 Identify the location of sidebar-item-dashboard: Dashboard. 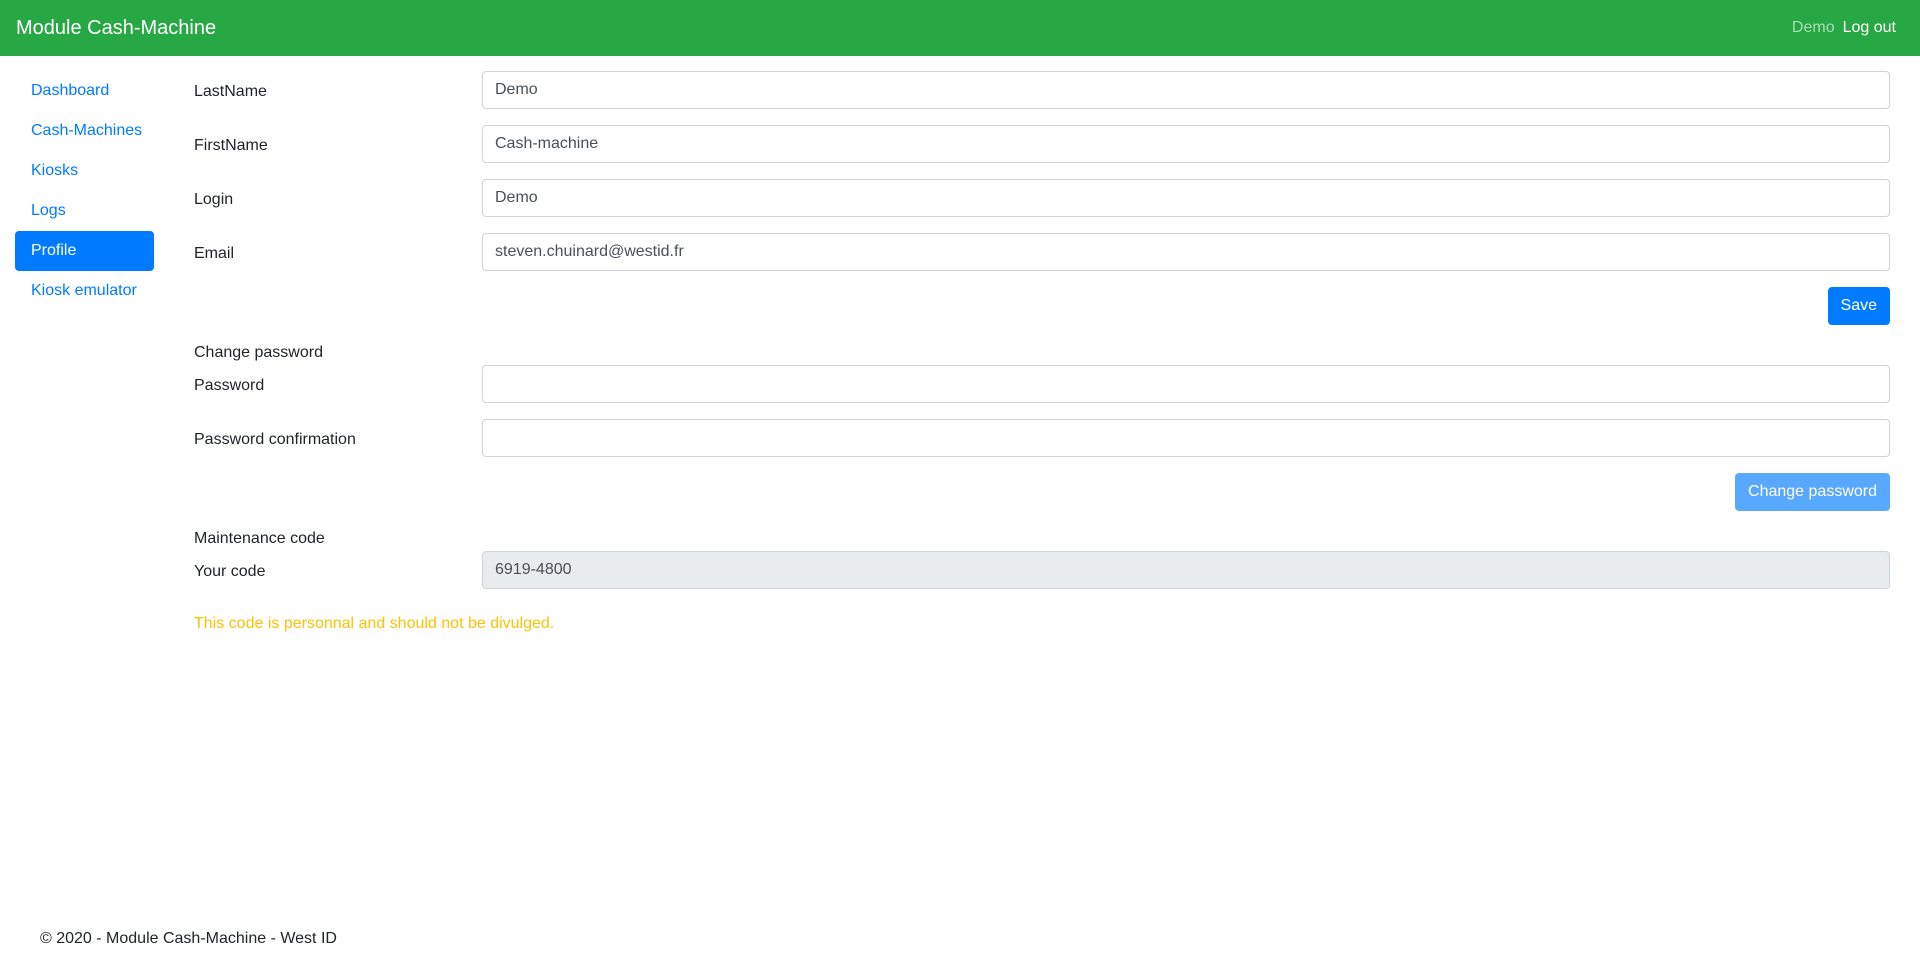
(84, 91).